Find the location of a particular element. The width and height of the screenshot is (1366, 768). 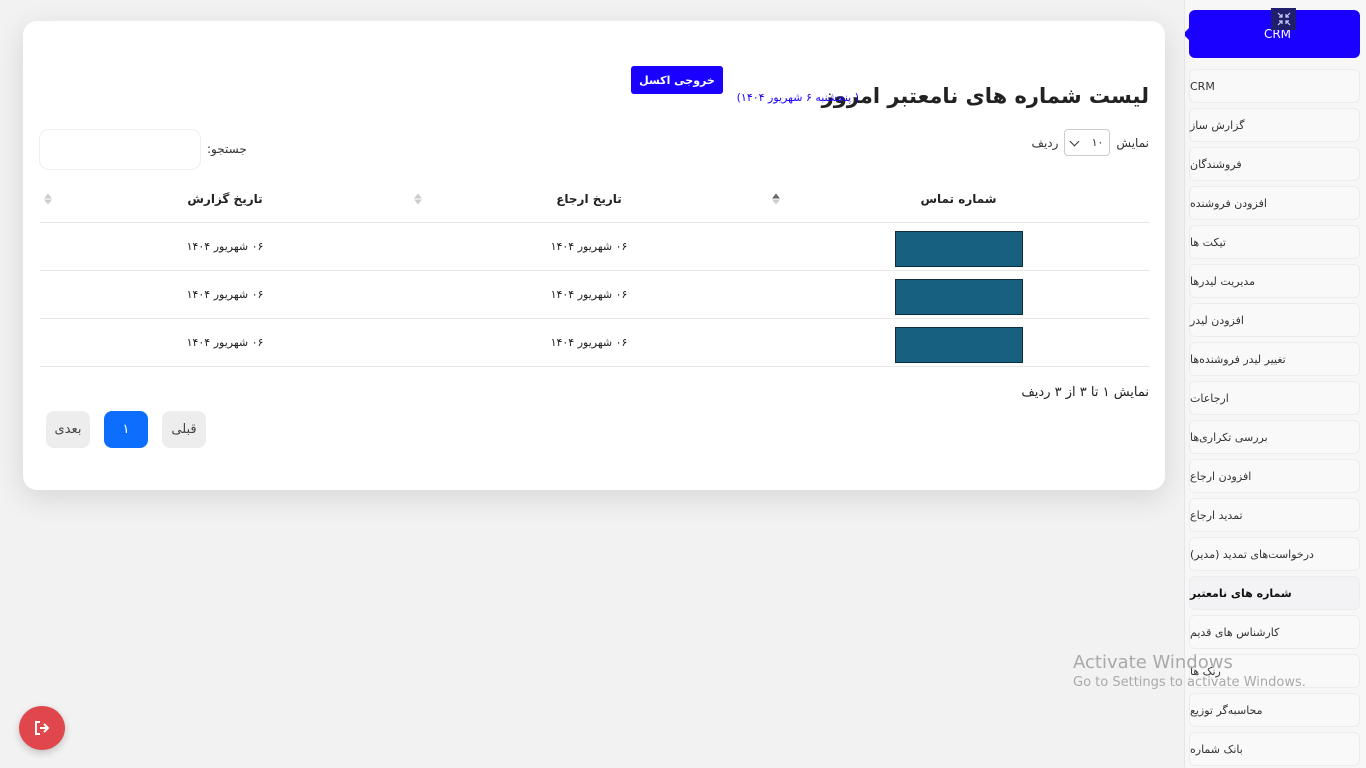

sidebar-item-label: گزارش ساز is located at coordinates (1217, 125).